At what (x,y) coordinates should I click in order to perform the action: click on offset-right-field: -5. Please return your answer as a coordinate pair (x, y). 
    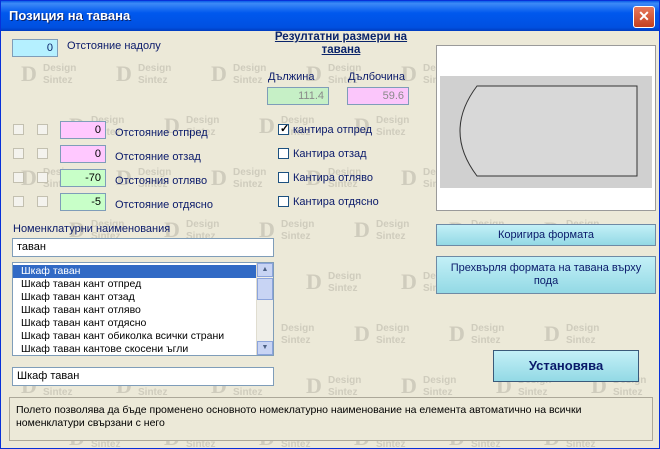
    Looking at the image, I should click on (83, 202).